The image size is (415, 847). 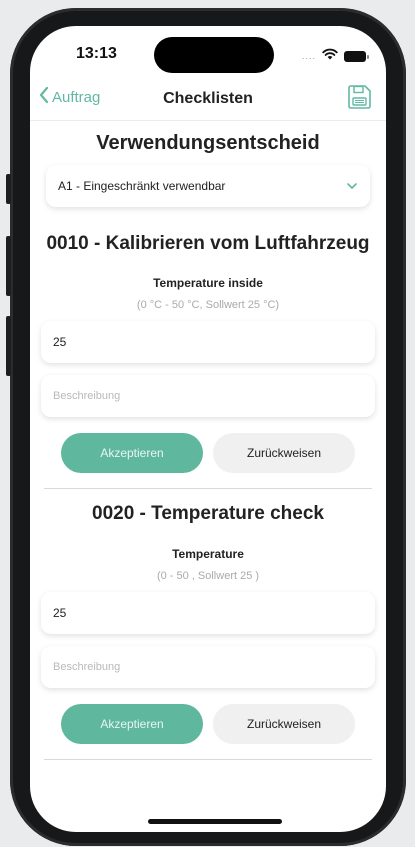 I want to click on field-range: (0 °C - 50 °C, Sollwert 25 °C), so click(x=208, y=305).